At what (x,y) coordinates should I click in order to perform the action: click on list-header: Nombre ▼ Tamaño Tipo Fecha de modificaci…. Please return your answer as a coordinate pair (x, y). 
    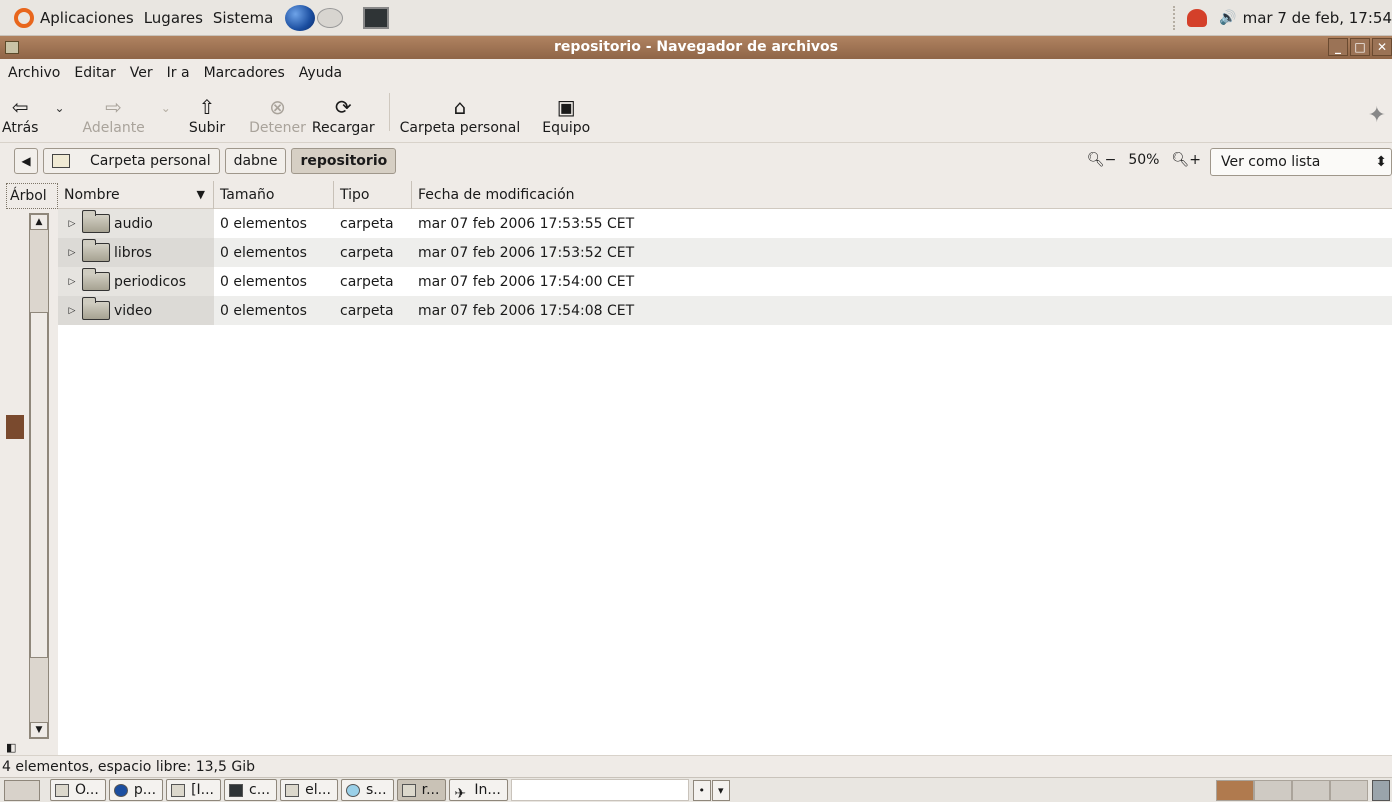
    Looking at the image, I should click on (725, 194).